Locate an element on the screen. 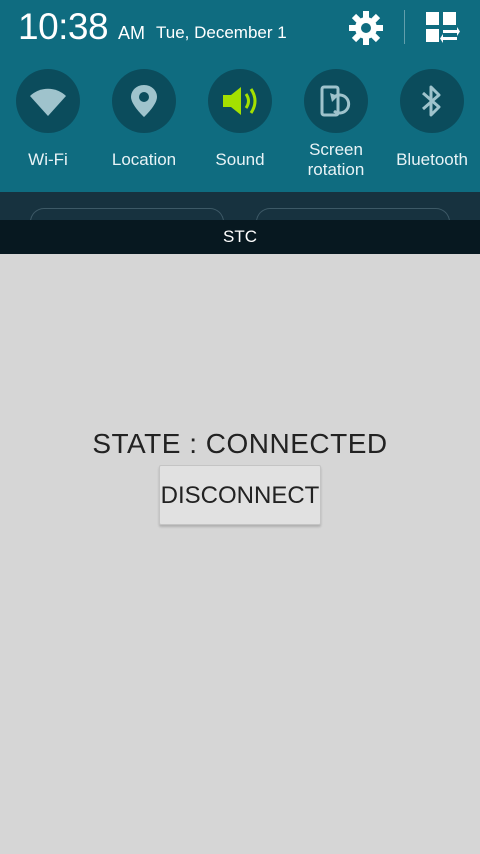 The image size is (480, 854). toggle-label: Location is located at coordinates (144, 159).